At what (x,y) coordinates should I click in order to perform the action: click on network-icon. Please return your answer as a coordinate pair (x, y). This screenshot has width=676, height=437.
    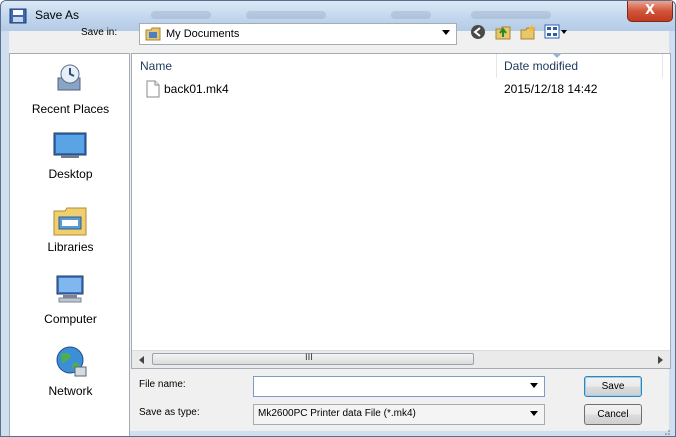
    Looking at the image, I should click on (71, 361).